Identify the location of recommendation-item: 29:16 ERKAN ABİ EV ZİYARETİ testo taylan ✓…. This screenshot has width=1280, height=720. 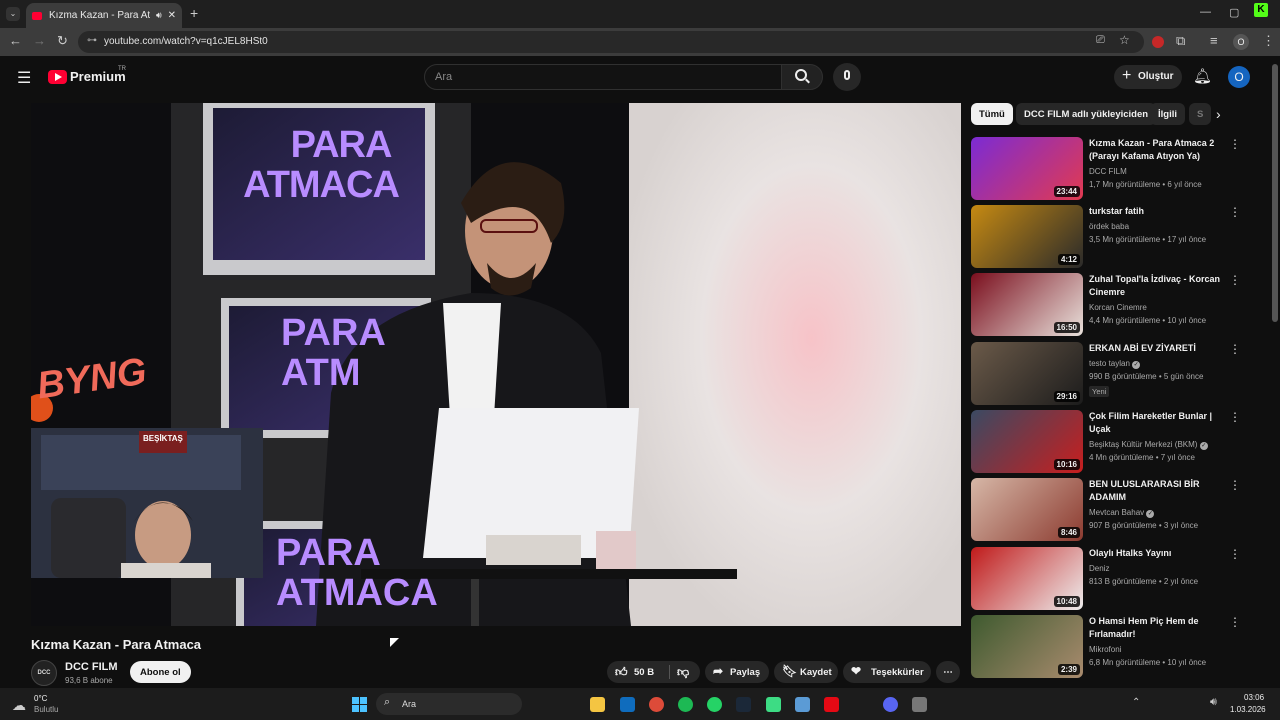
(1116, 374).